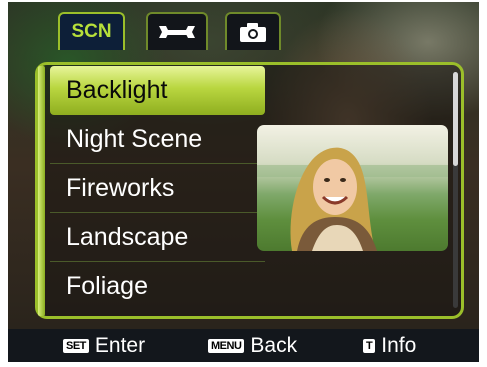 The width and height of the screenshot is (487, 367). What do you see at coordinates (120, 187) in the screenshot?
I see `menu-item-label: Fireworks` at bounding box center [120, 187].